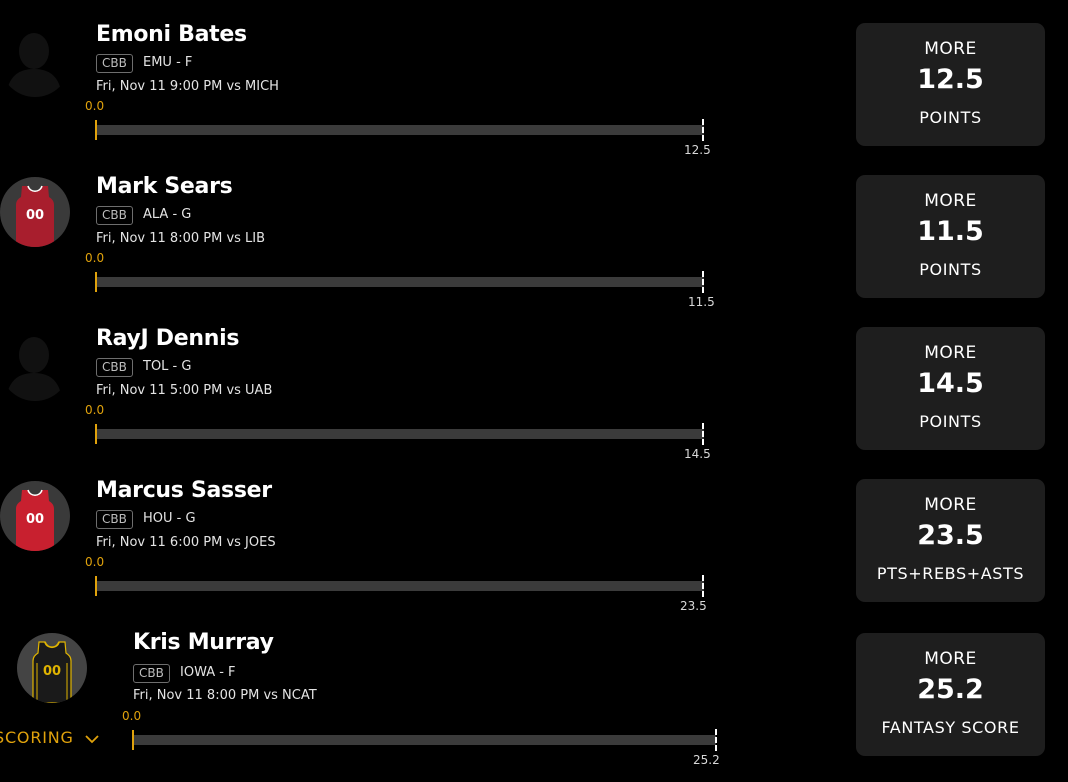 The width and height of the screenshot is (1068, 782). What do you see at coordinates (706, 760) in the screenshot?
I see `progress-target-value: 25.2` at bounding box center [706, 760].